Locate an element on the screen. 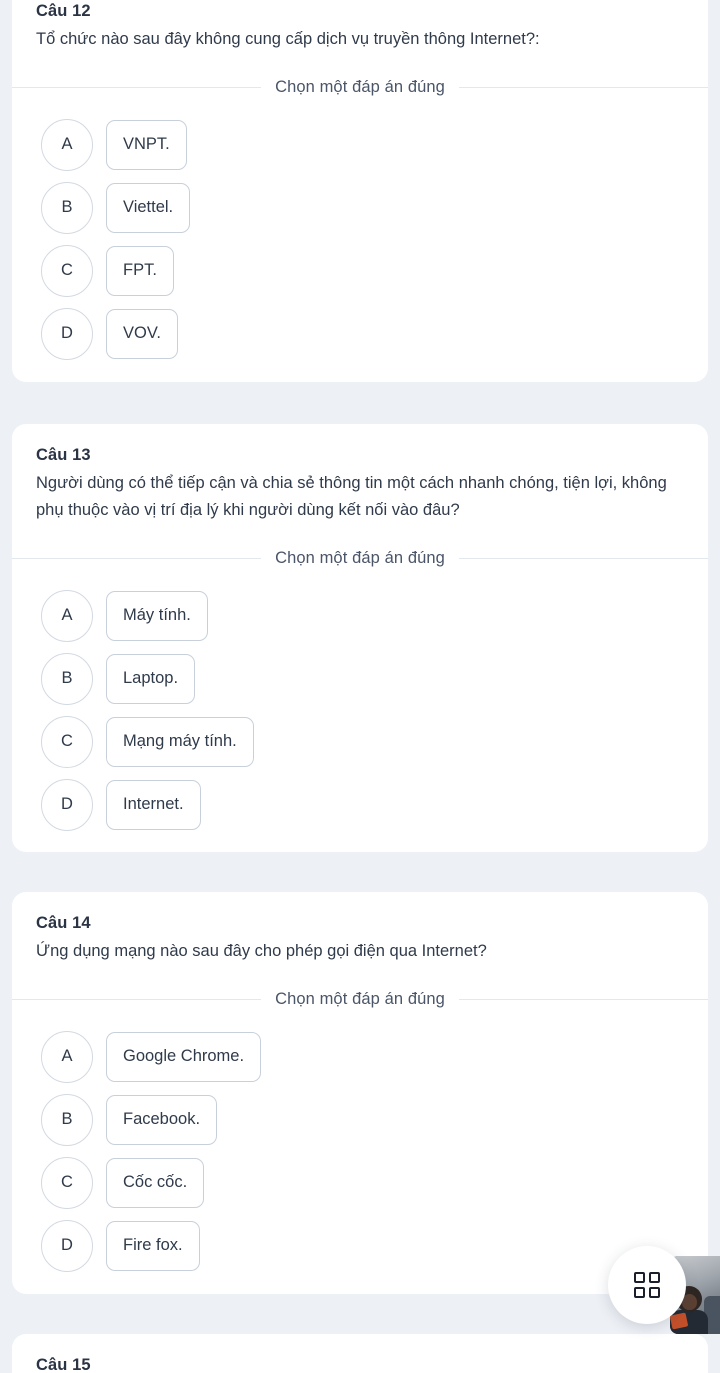 This screenshot has height=1373, width=720. option-label-b: Facebook. is located at coordinates (162, 1119).